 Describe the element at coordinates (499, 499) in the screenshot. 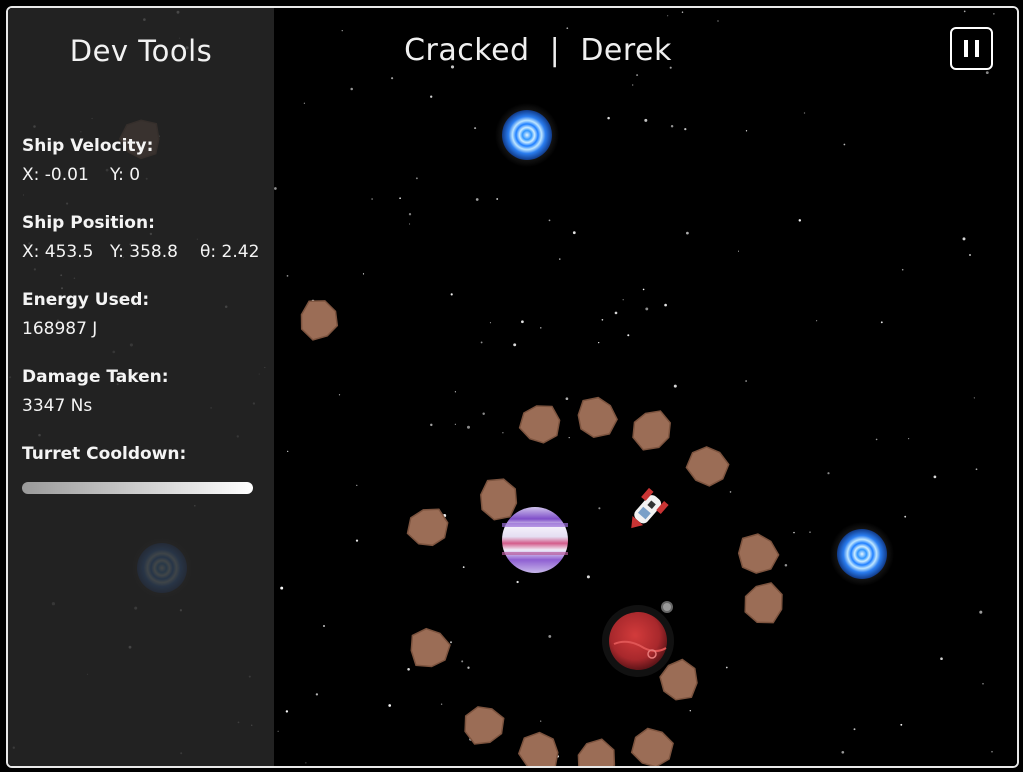

I see `asteroid` at that location.